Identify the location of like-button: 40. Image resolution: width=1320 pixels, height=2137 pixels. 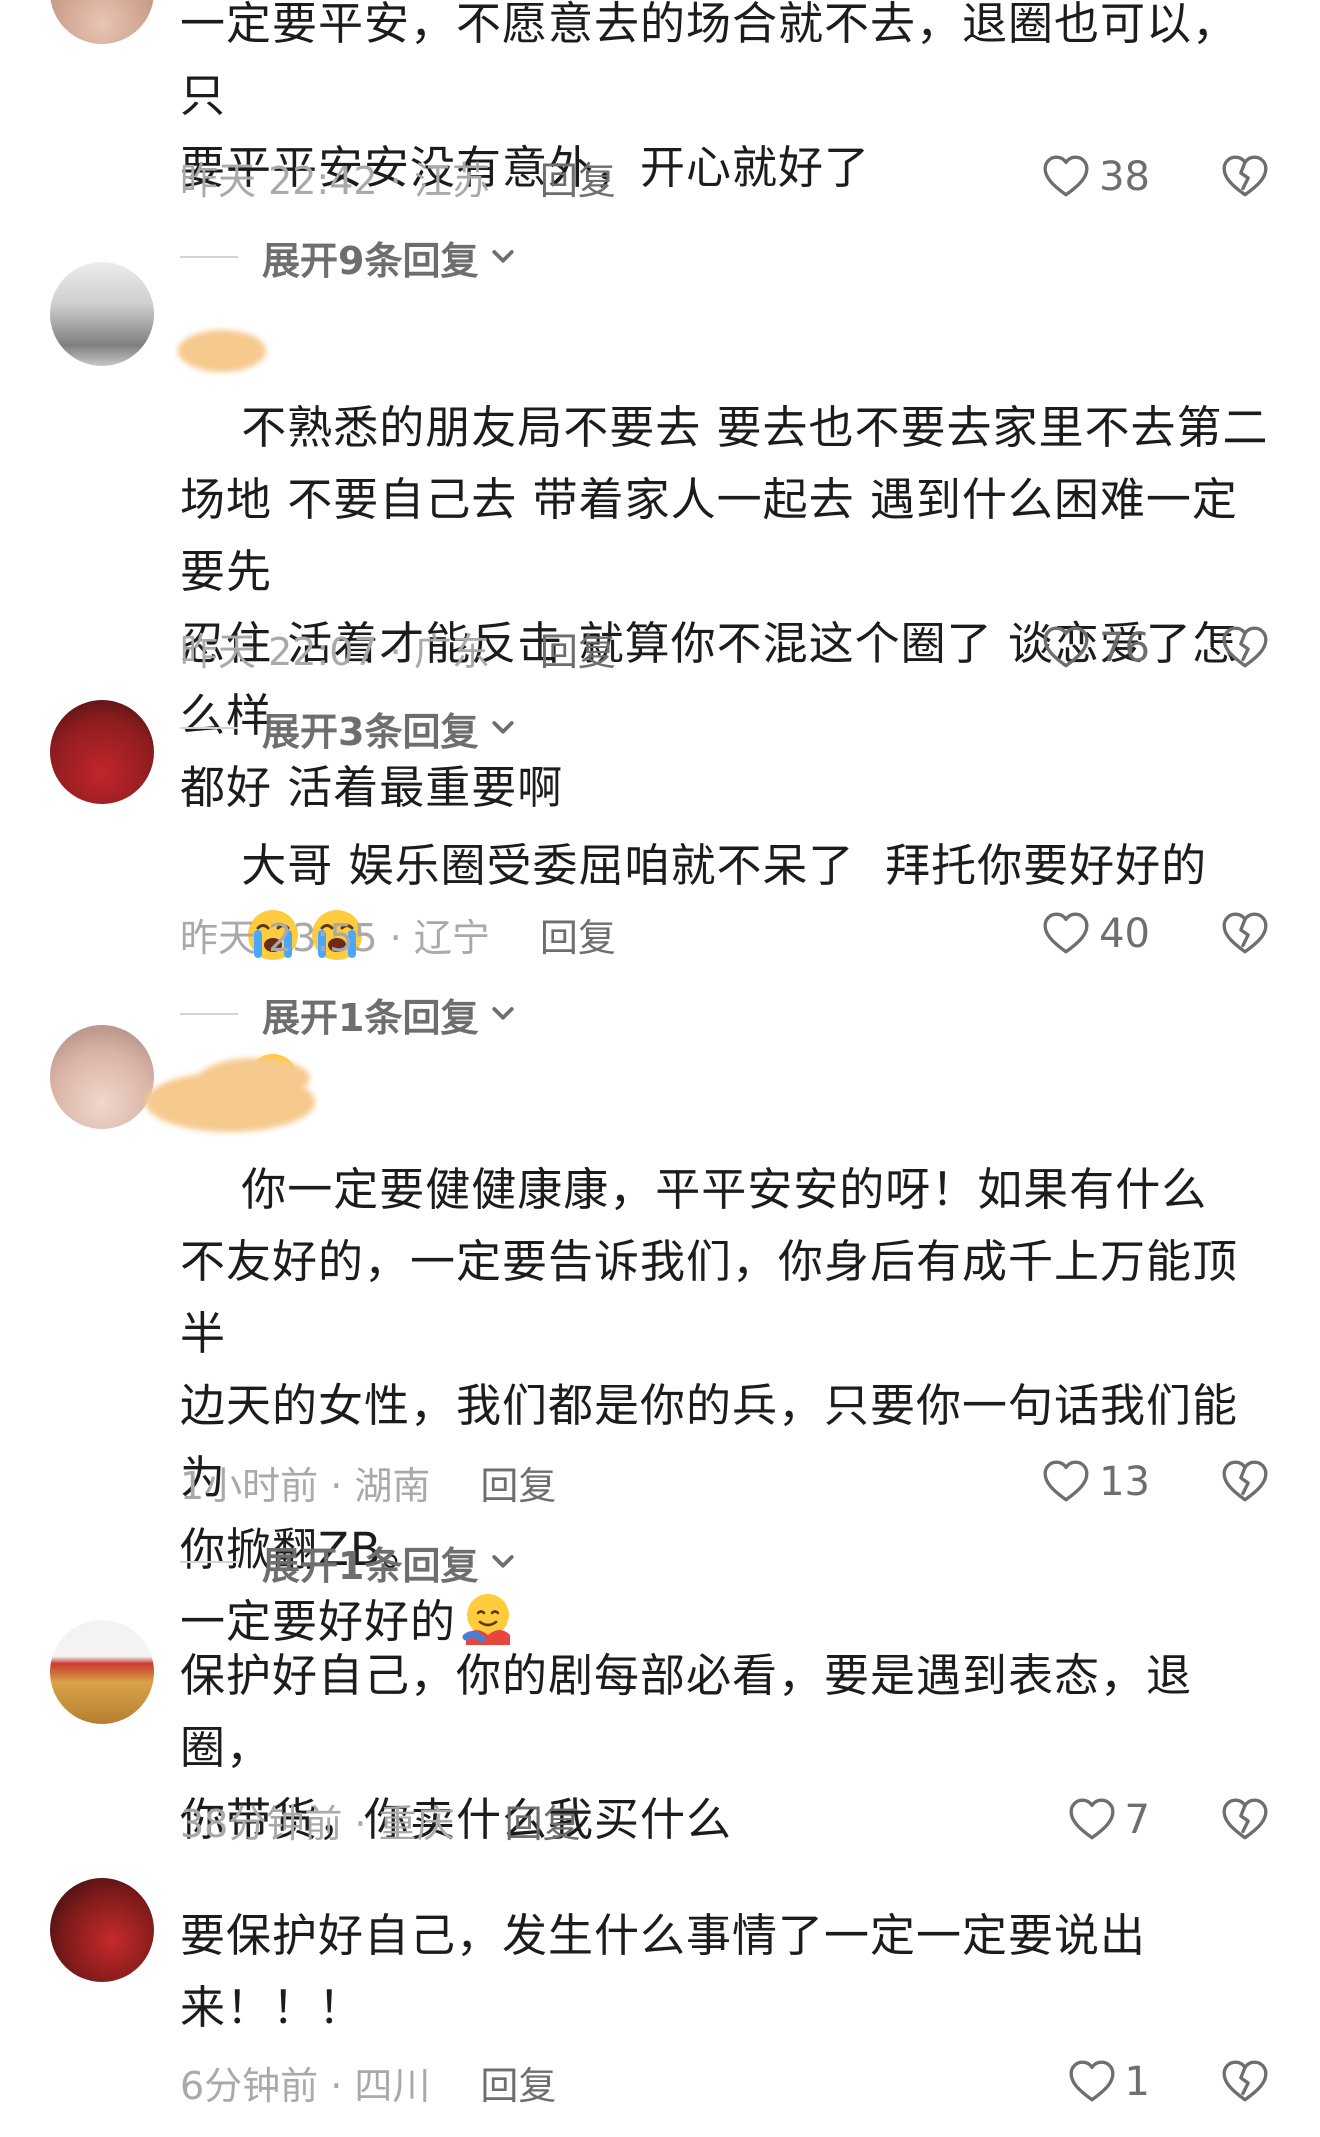
(1095, 934).